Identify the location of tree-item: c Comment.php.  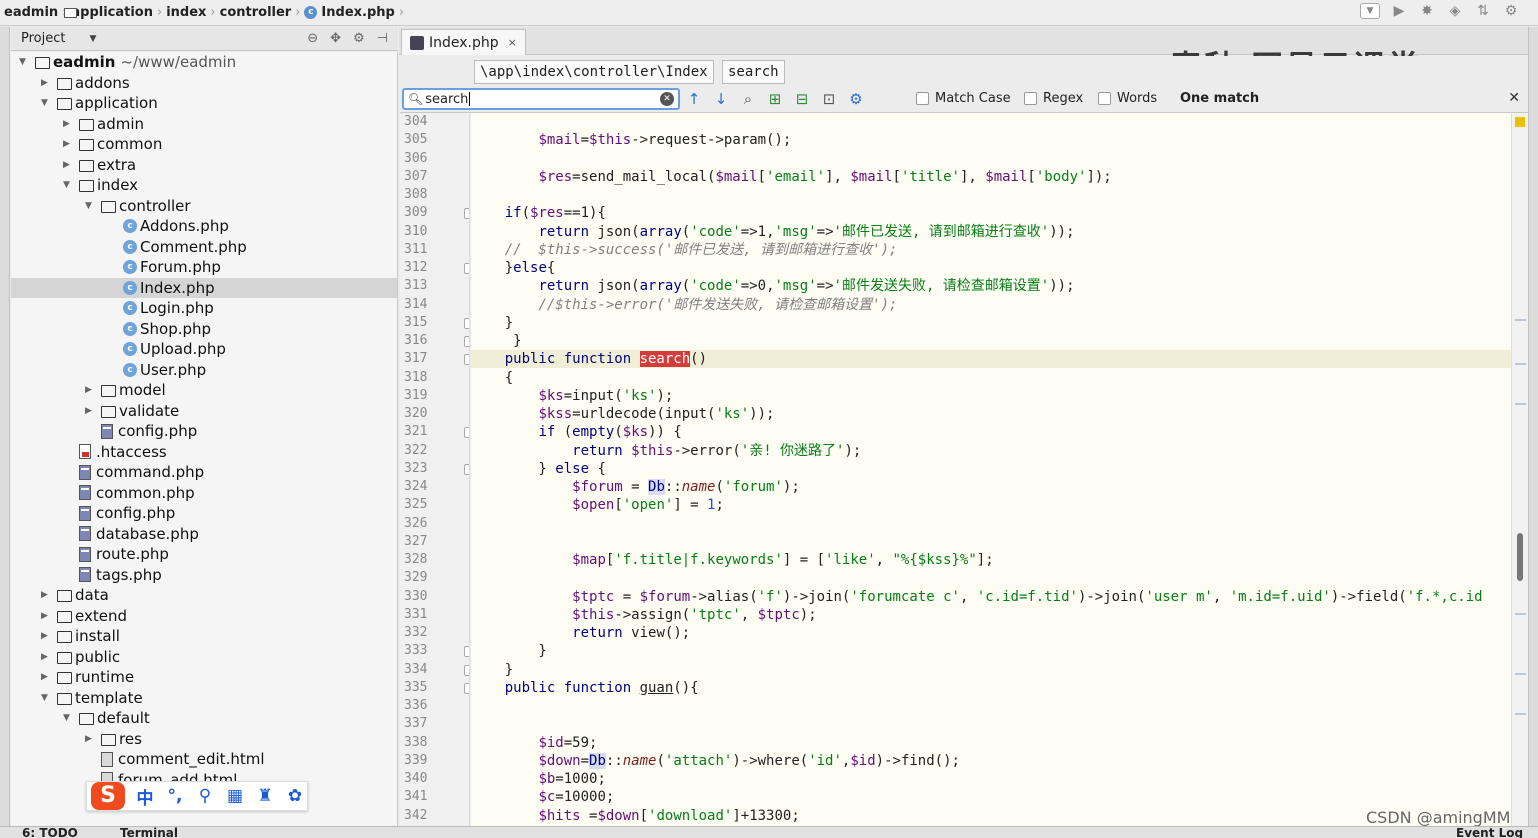
(204, 247).